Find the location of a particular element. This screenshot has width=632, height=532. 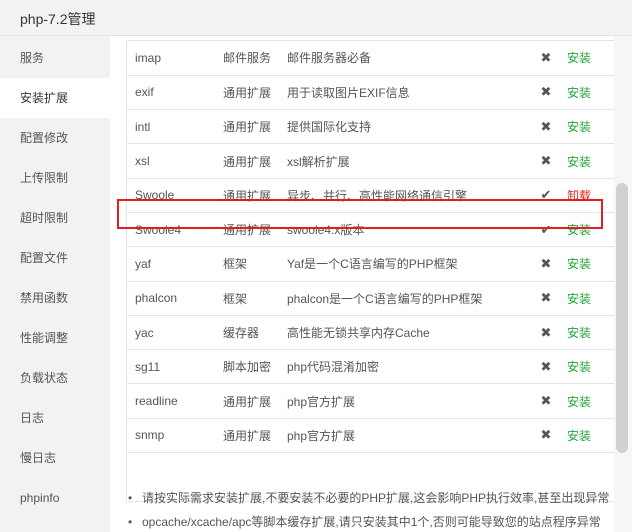

table-row: yac 缓存器 高性能无锁共享内存Cache ✖ 安装 is located at coordinates (371, 333).